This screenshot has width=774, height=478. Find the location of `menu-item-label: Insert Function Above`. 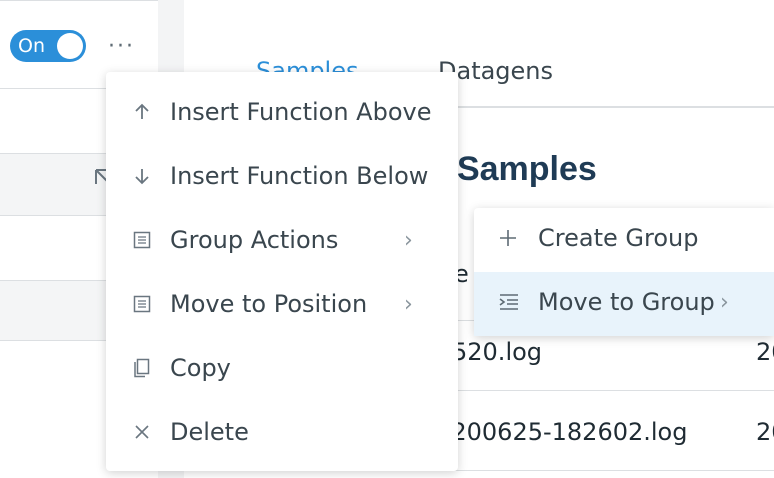

menu-item-label: Insert Function Above is located at coordinates (301, 112).